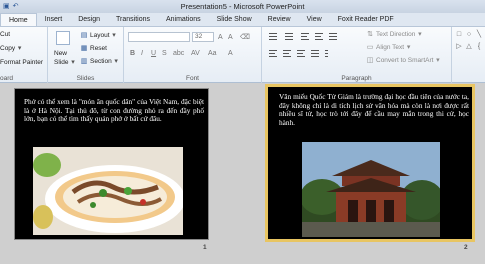  What do you see at coordinates (230, 37) in the screenshot?
I see `shrink-font-icon: A` at bounding box center [230, 37].